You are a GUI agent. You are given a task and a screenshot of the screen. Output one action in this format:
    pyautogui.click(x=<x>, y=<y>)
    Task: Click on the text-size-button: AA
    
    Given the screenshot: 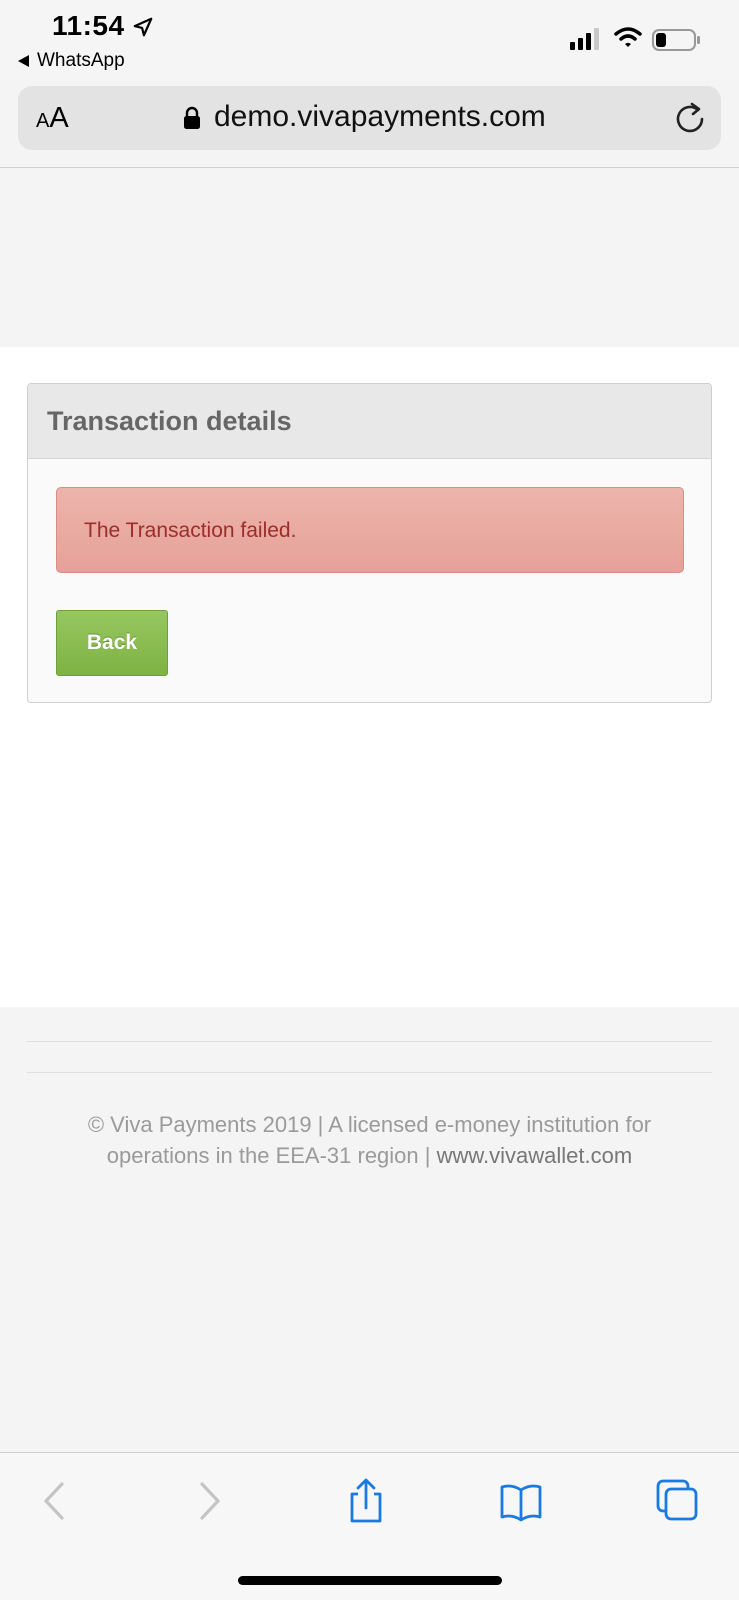 What is the action you would take?
    pyautogui.click(x=52, y=118)
    